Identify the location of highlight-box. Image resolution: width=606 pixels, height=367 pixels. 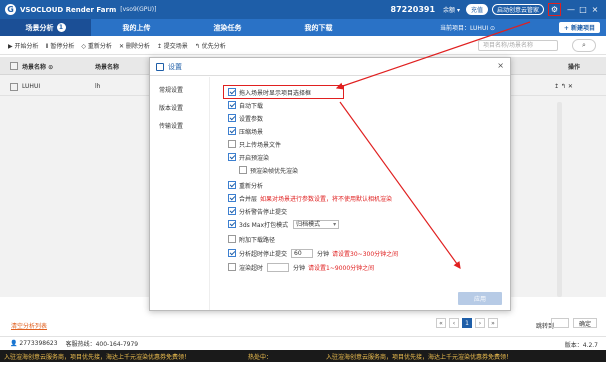
(283, 92).